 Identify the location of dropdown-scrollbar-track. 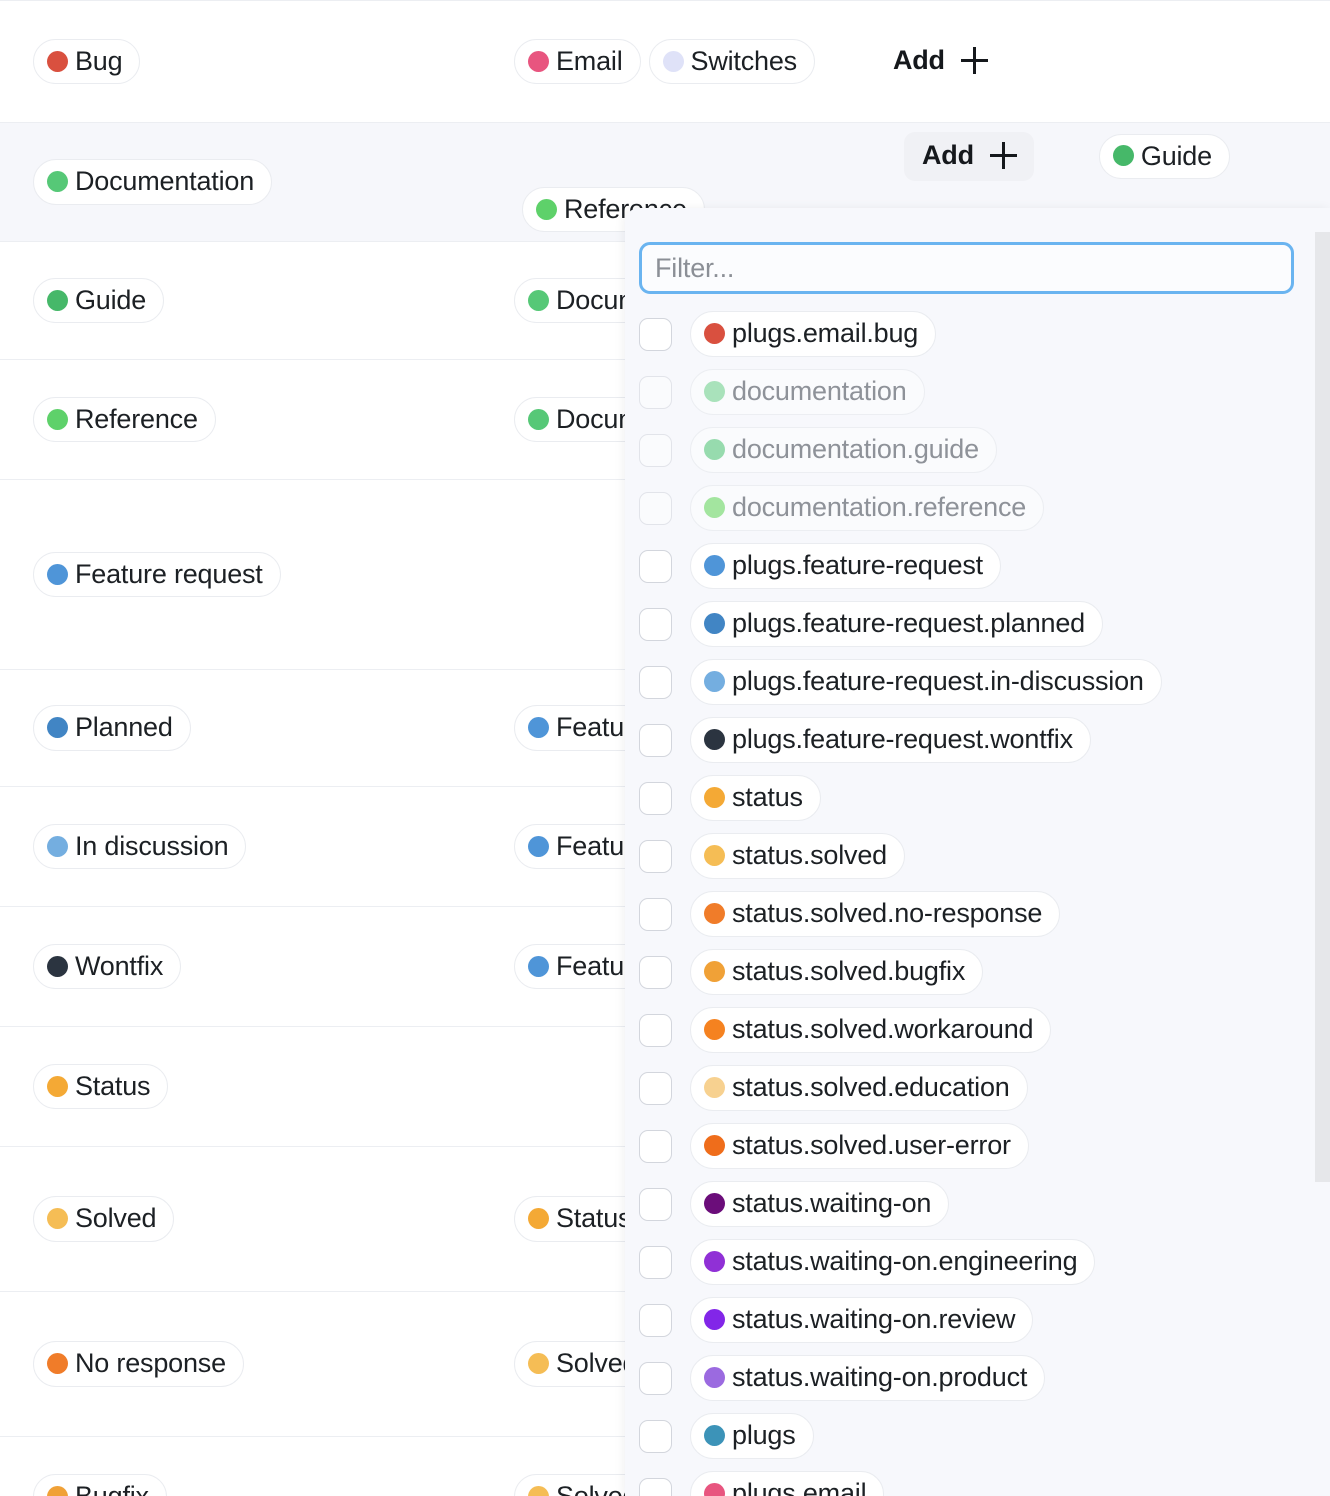
(1322, 852).